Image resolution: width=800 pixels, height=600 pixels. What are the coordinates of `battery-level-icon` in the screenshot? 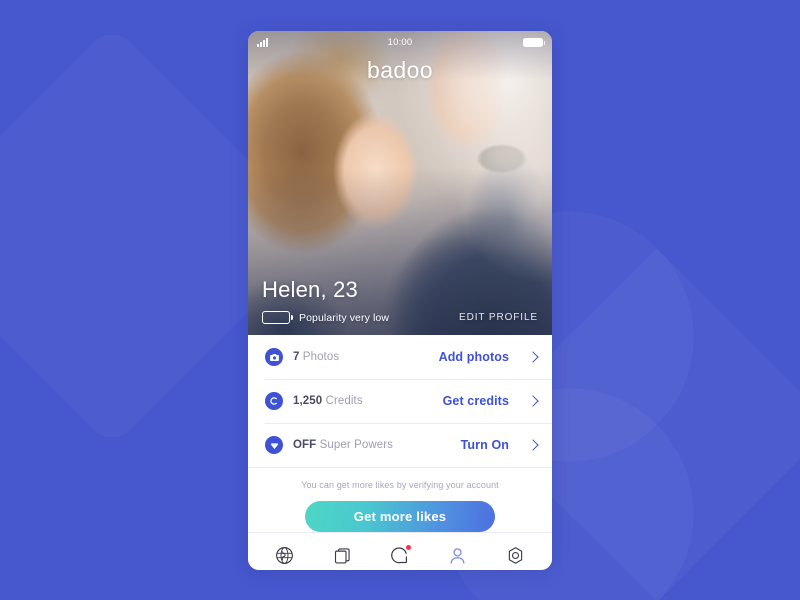 It's located at (277, 317).